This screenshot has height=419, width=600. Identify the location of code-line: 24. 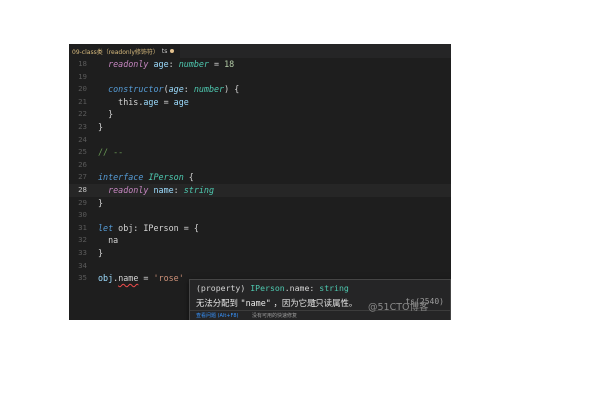
(260, 140).